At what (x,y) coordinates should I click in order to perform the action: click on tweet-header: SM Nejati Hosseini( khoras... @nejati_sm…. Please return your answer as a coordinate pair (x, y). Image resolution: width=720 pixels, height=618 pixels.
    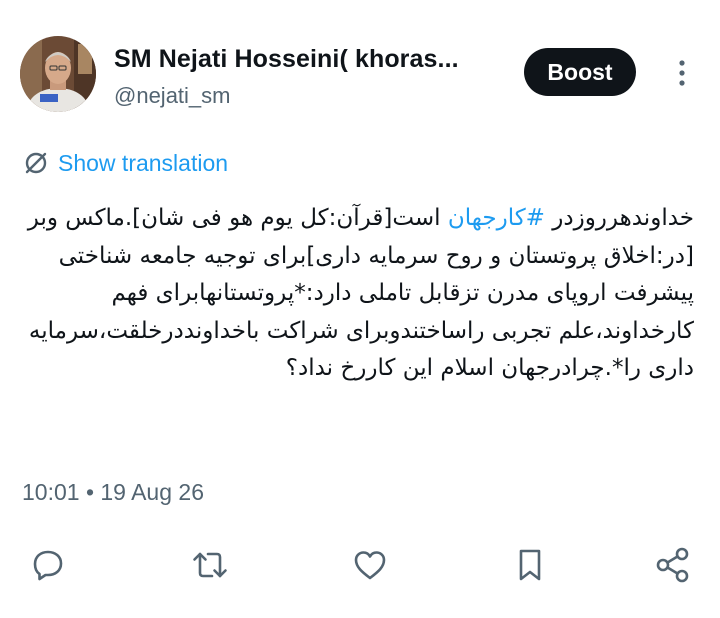
    Looking at the image, I should click on (360, 74).